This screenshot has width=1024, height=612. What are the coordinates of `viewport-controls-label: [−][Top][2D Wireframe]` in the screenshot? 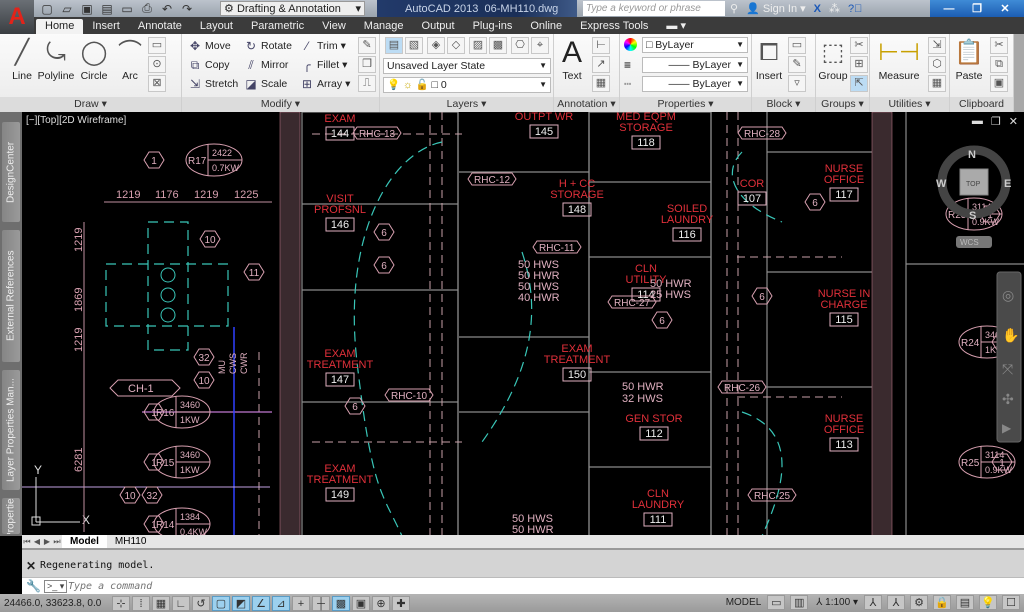 It's located at (76, 120).